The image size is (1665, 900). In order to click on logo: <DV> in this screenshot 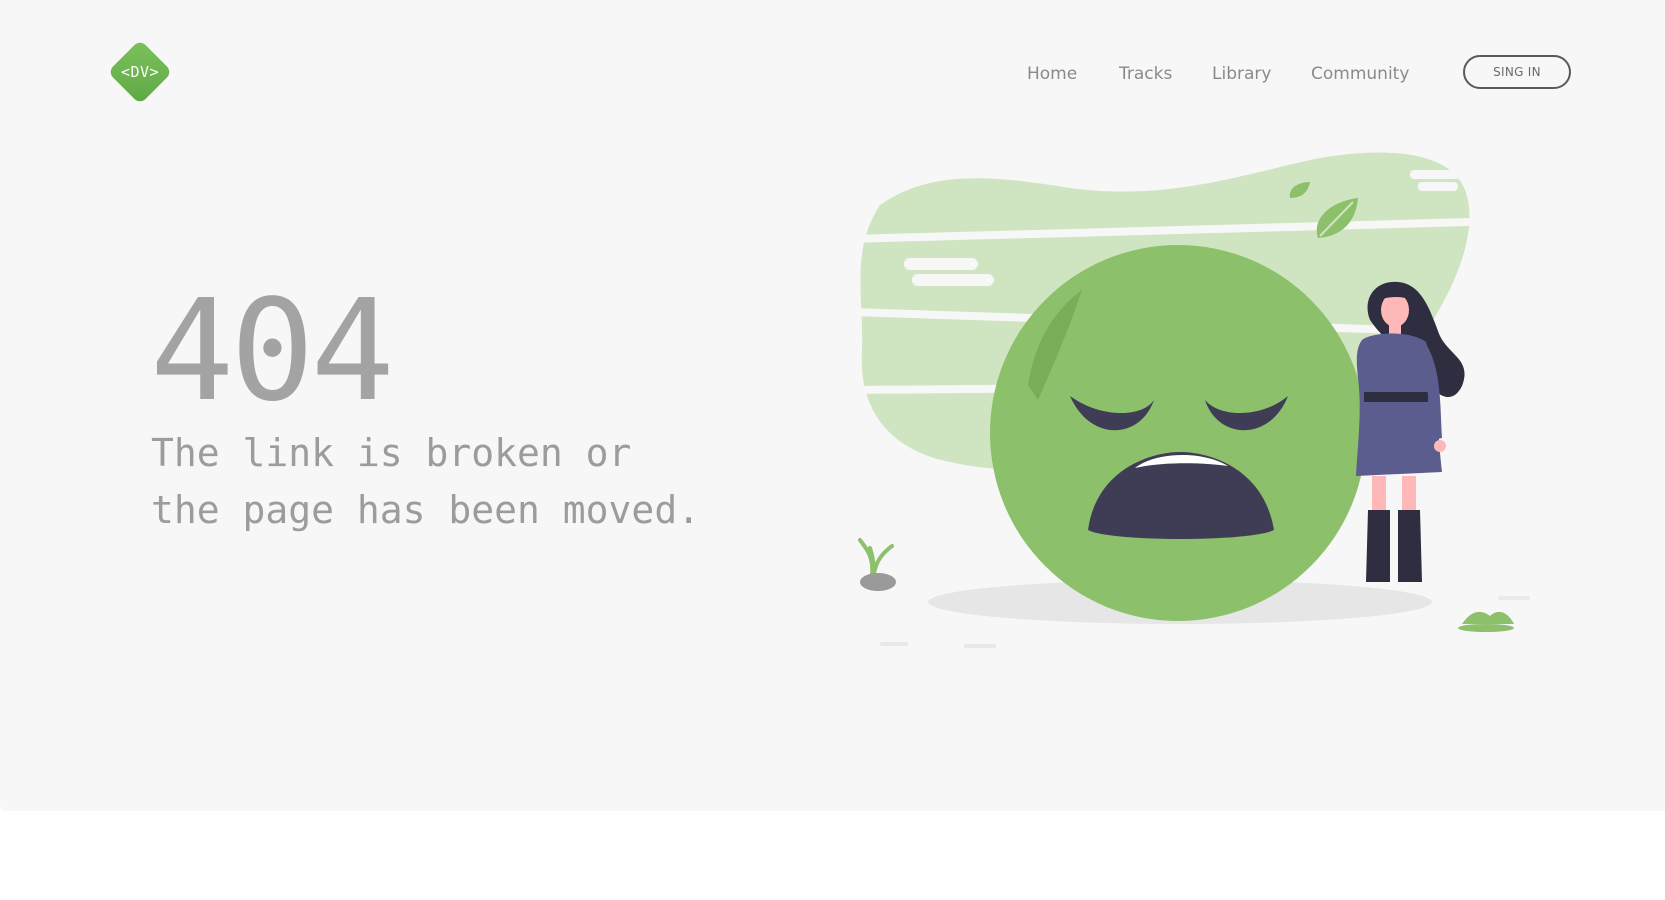, I will do `click(140, 72)`.